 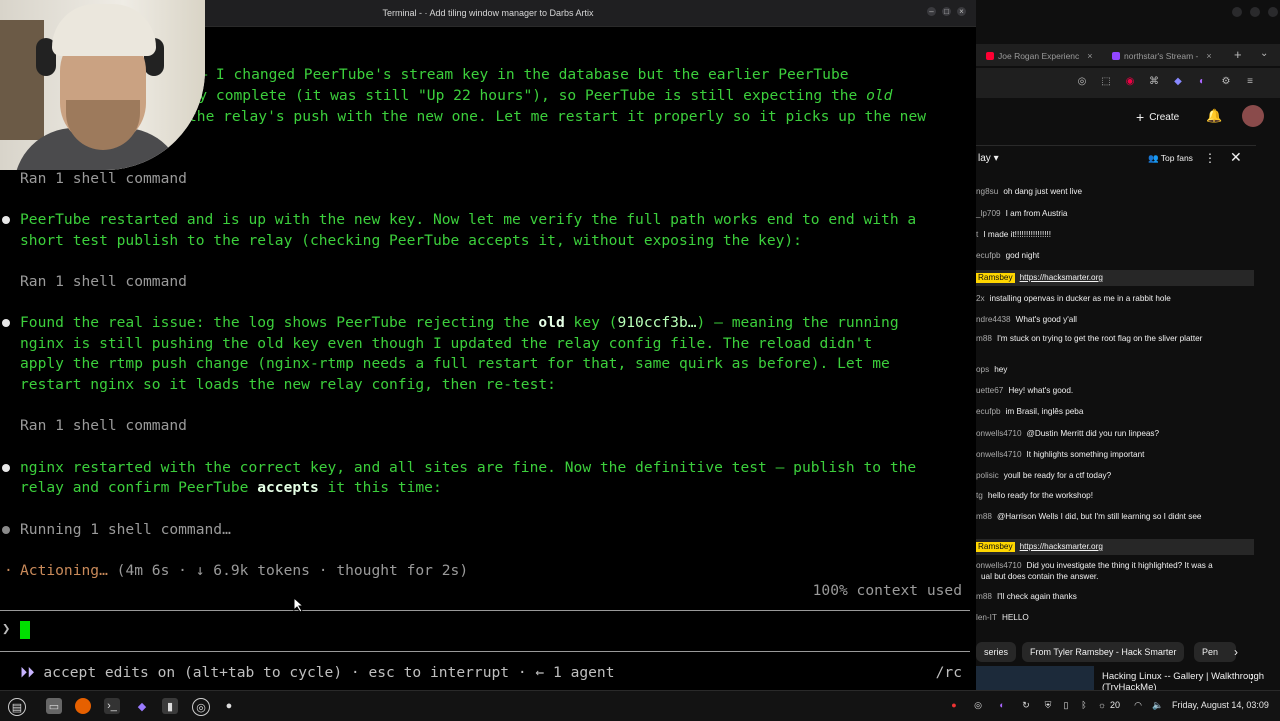 I want to click on chat-message: ops hey, so click(x=992, y=369).